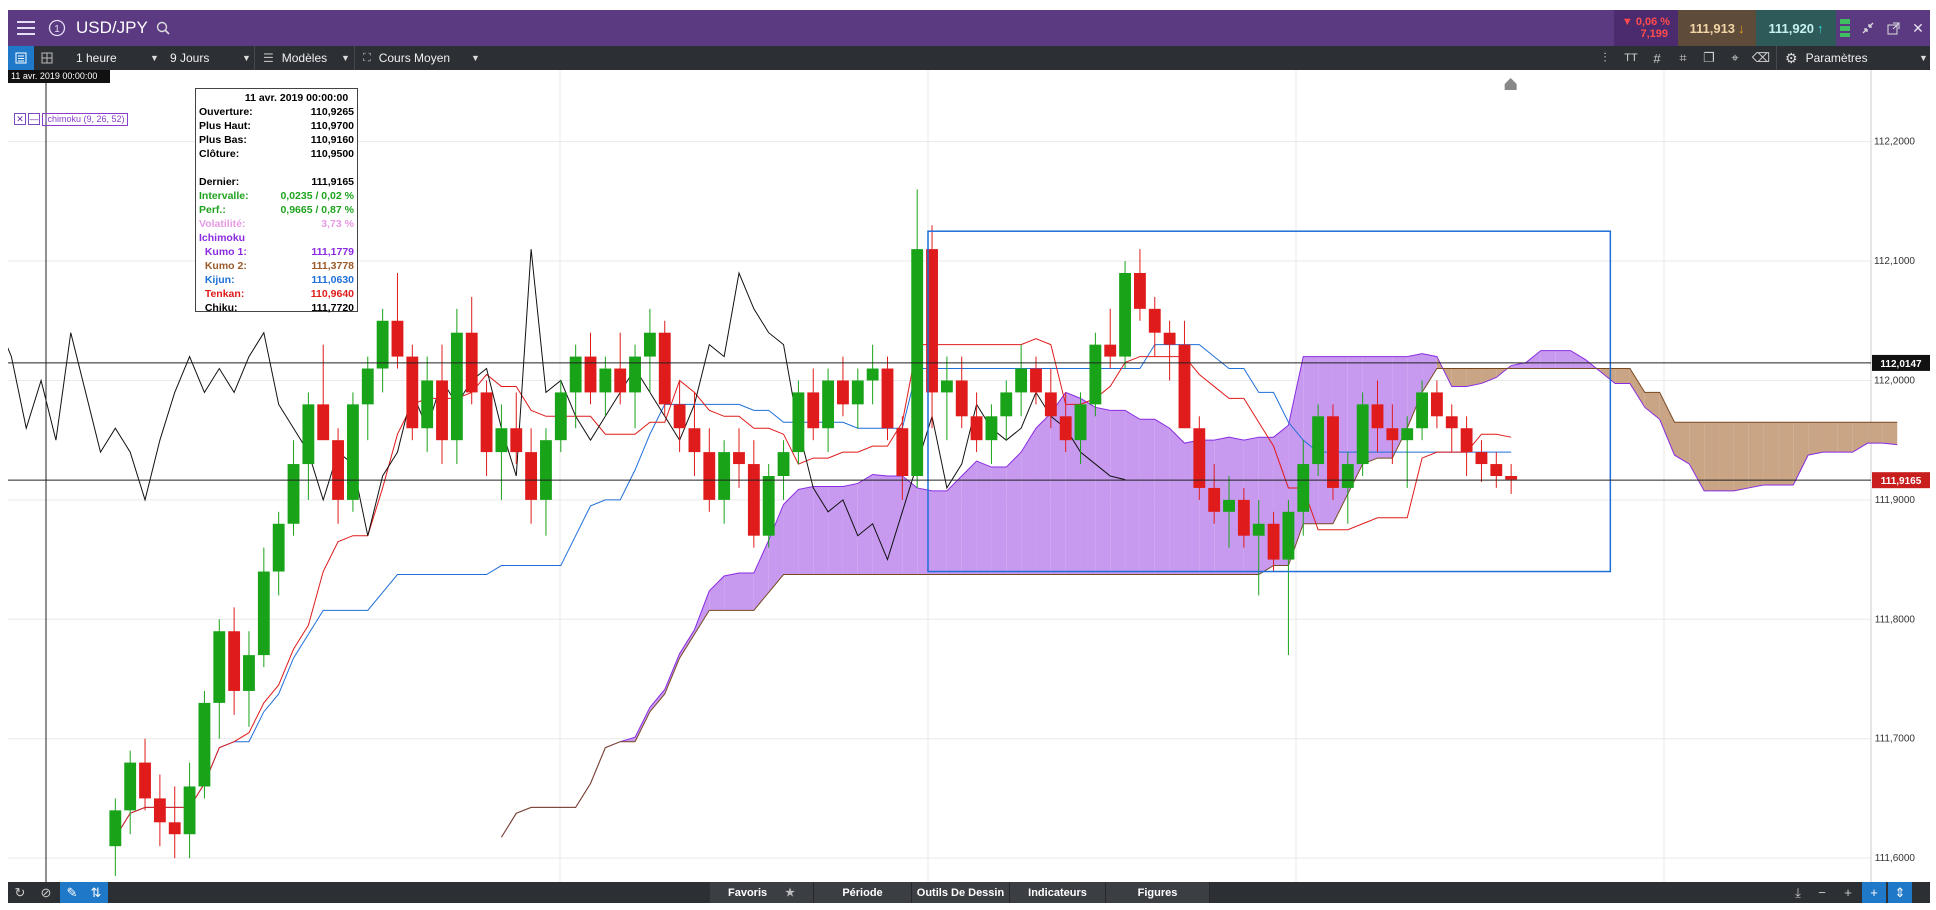 The width and height of the screenshot is (1936, 910). What do you see at coordinates (790, 893) in the screenshot?
I see `star-icon: ★` at bounding box center [790, 893].